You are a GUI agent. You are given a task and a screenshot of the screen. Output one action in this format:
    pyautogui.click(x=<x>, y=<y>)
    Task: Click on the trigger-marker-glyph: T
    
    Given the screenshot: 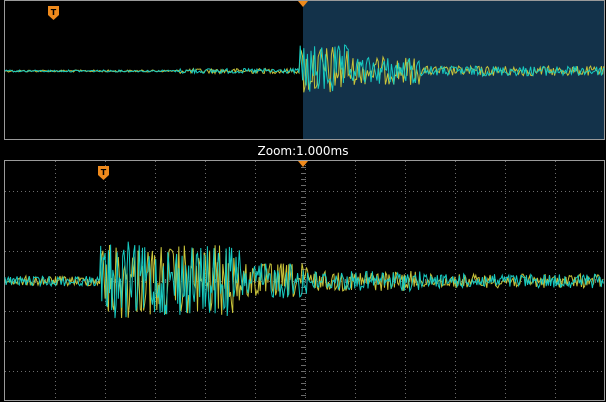 What is the action you would take?
    pyautogui.click(x=54, y=12)
    